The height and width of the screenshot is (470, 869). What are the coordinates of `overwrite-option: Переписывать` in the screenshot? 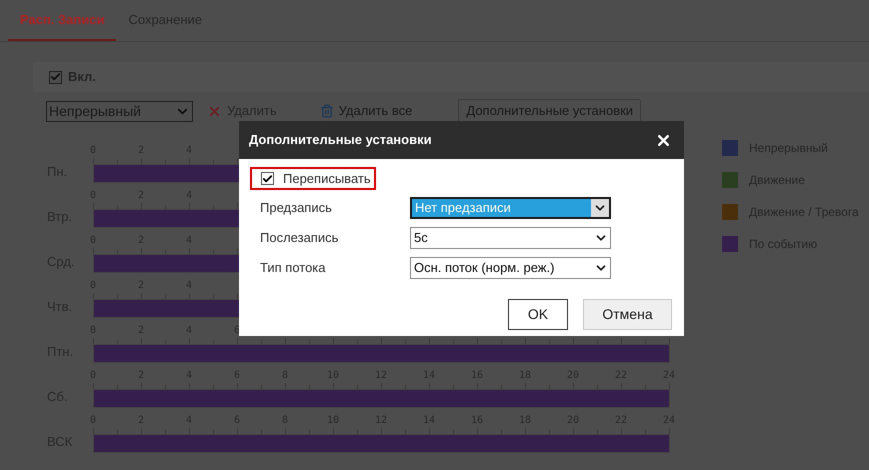 It's located at (313, 178).